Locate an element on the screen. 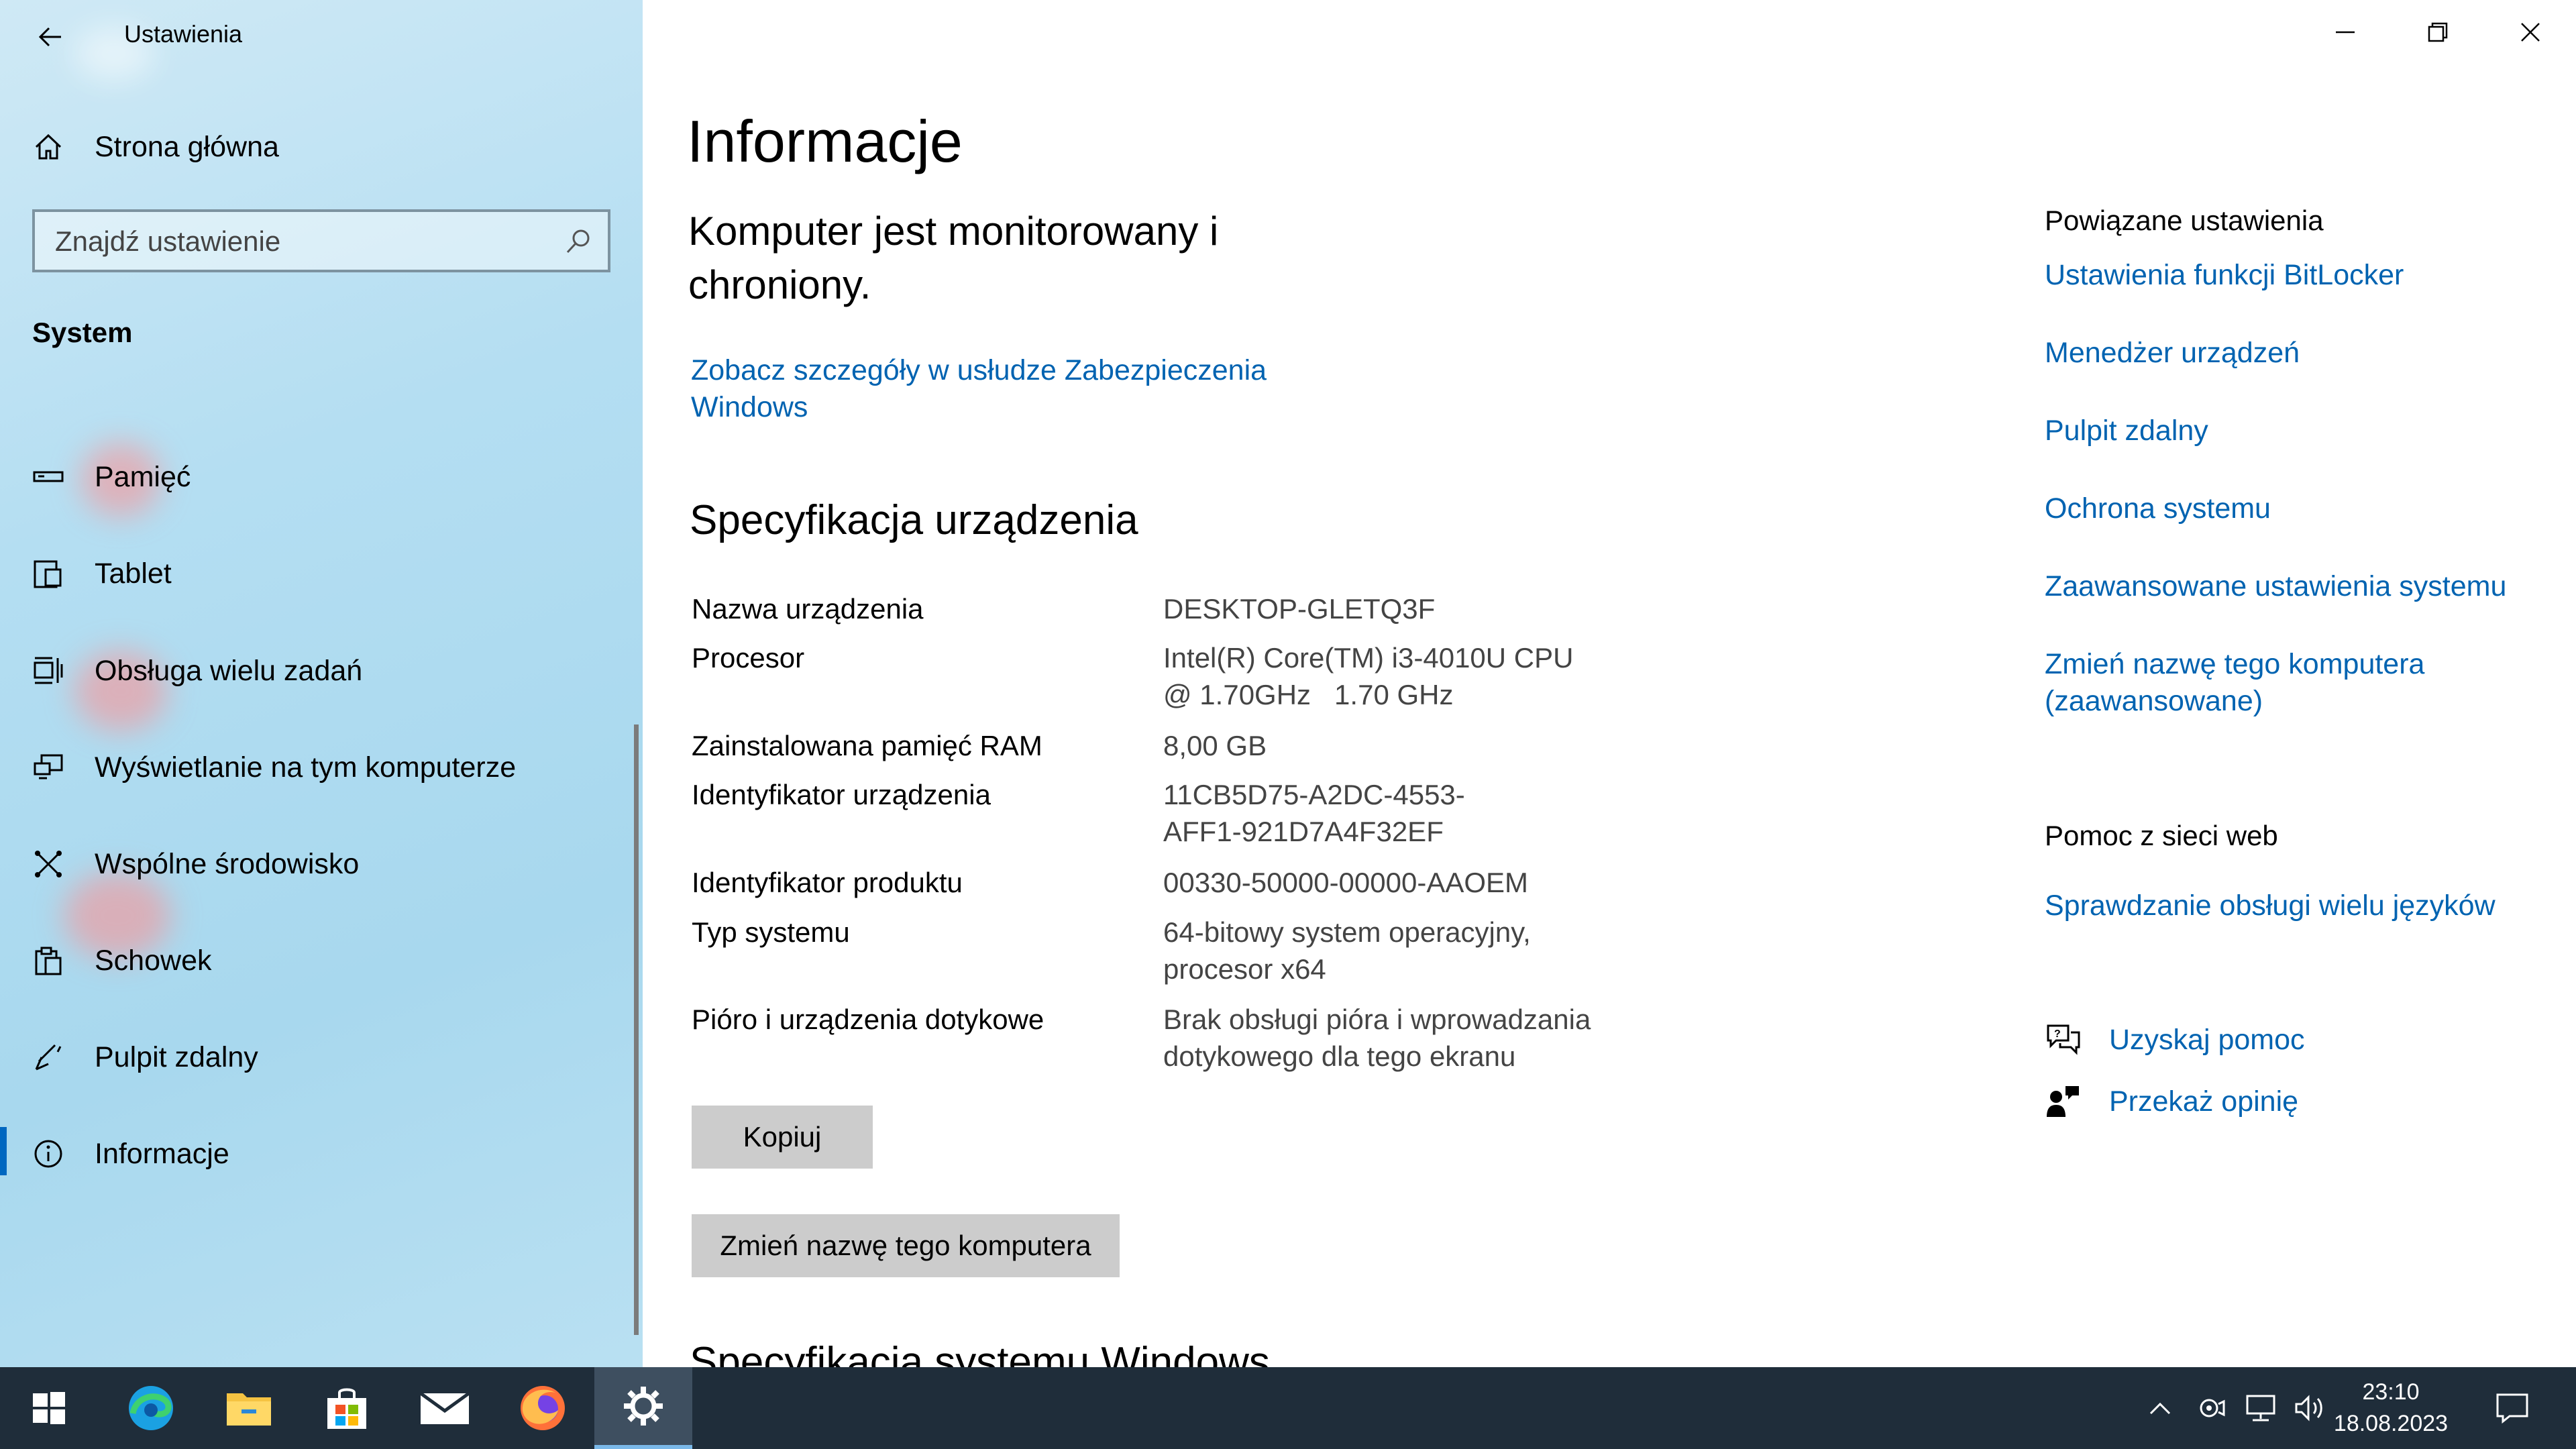 The width and height of the screenshot is (2576, 1449). action-center-button is located at coordinates (2512, 1408).